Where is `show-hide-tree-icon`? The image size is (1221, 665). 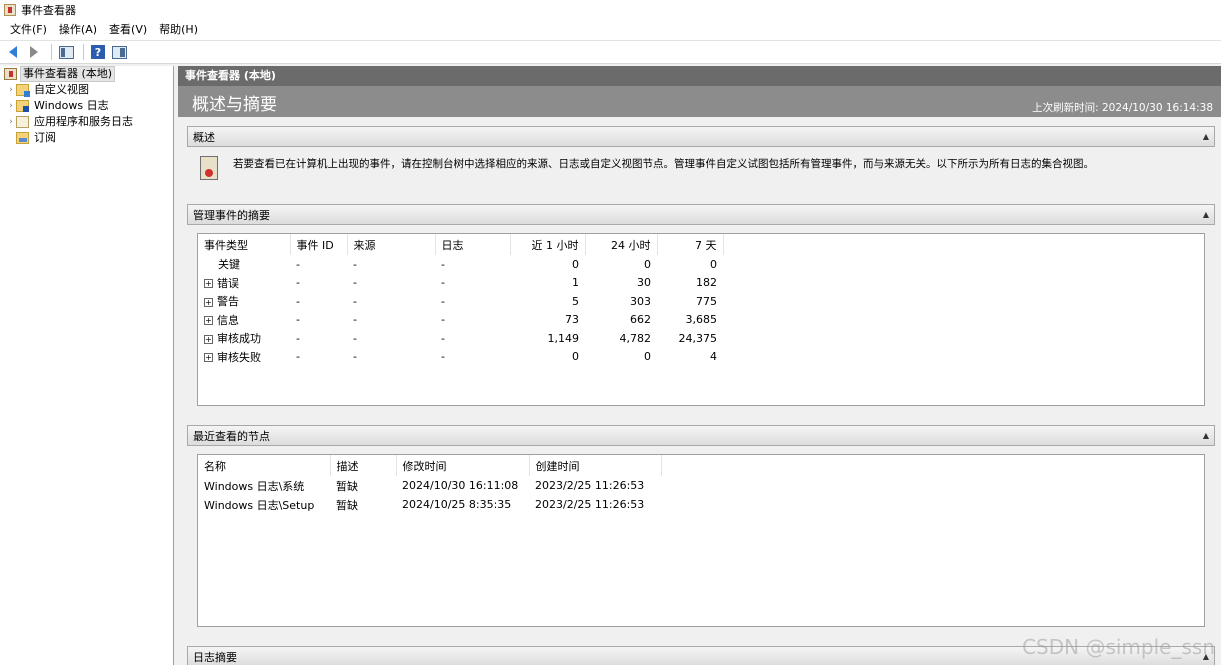
show-hide-tree-icon is located at coordinates (66, 52).